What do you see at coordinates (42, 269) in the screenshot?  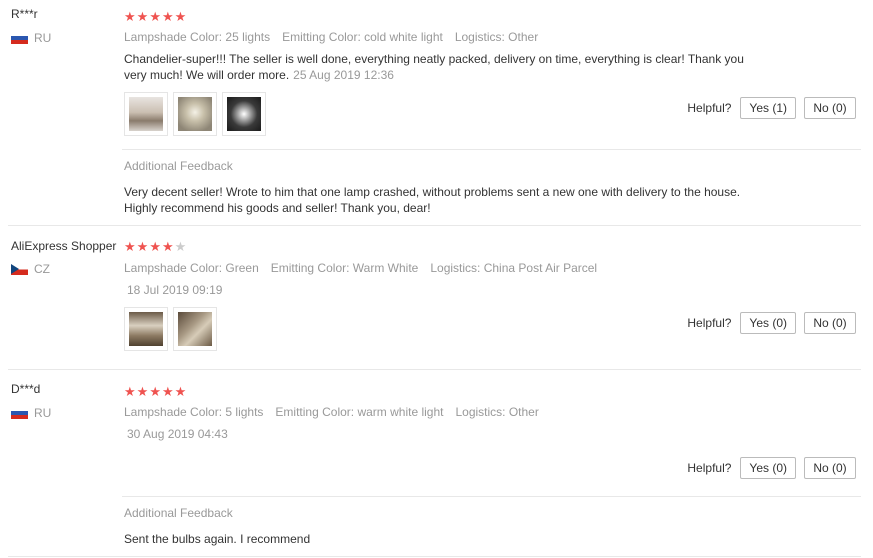 I see `country-code: CZ` at bounding box center [42, 269].